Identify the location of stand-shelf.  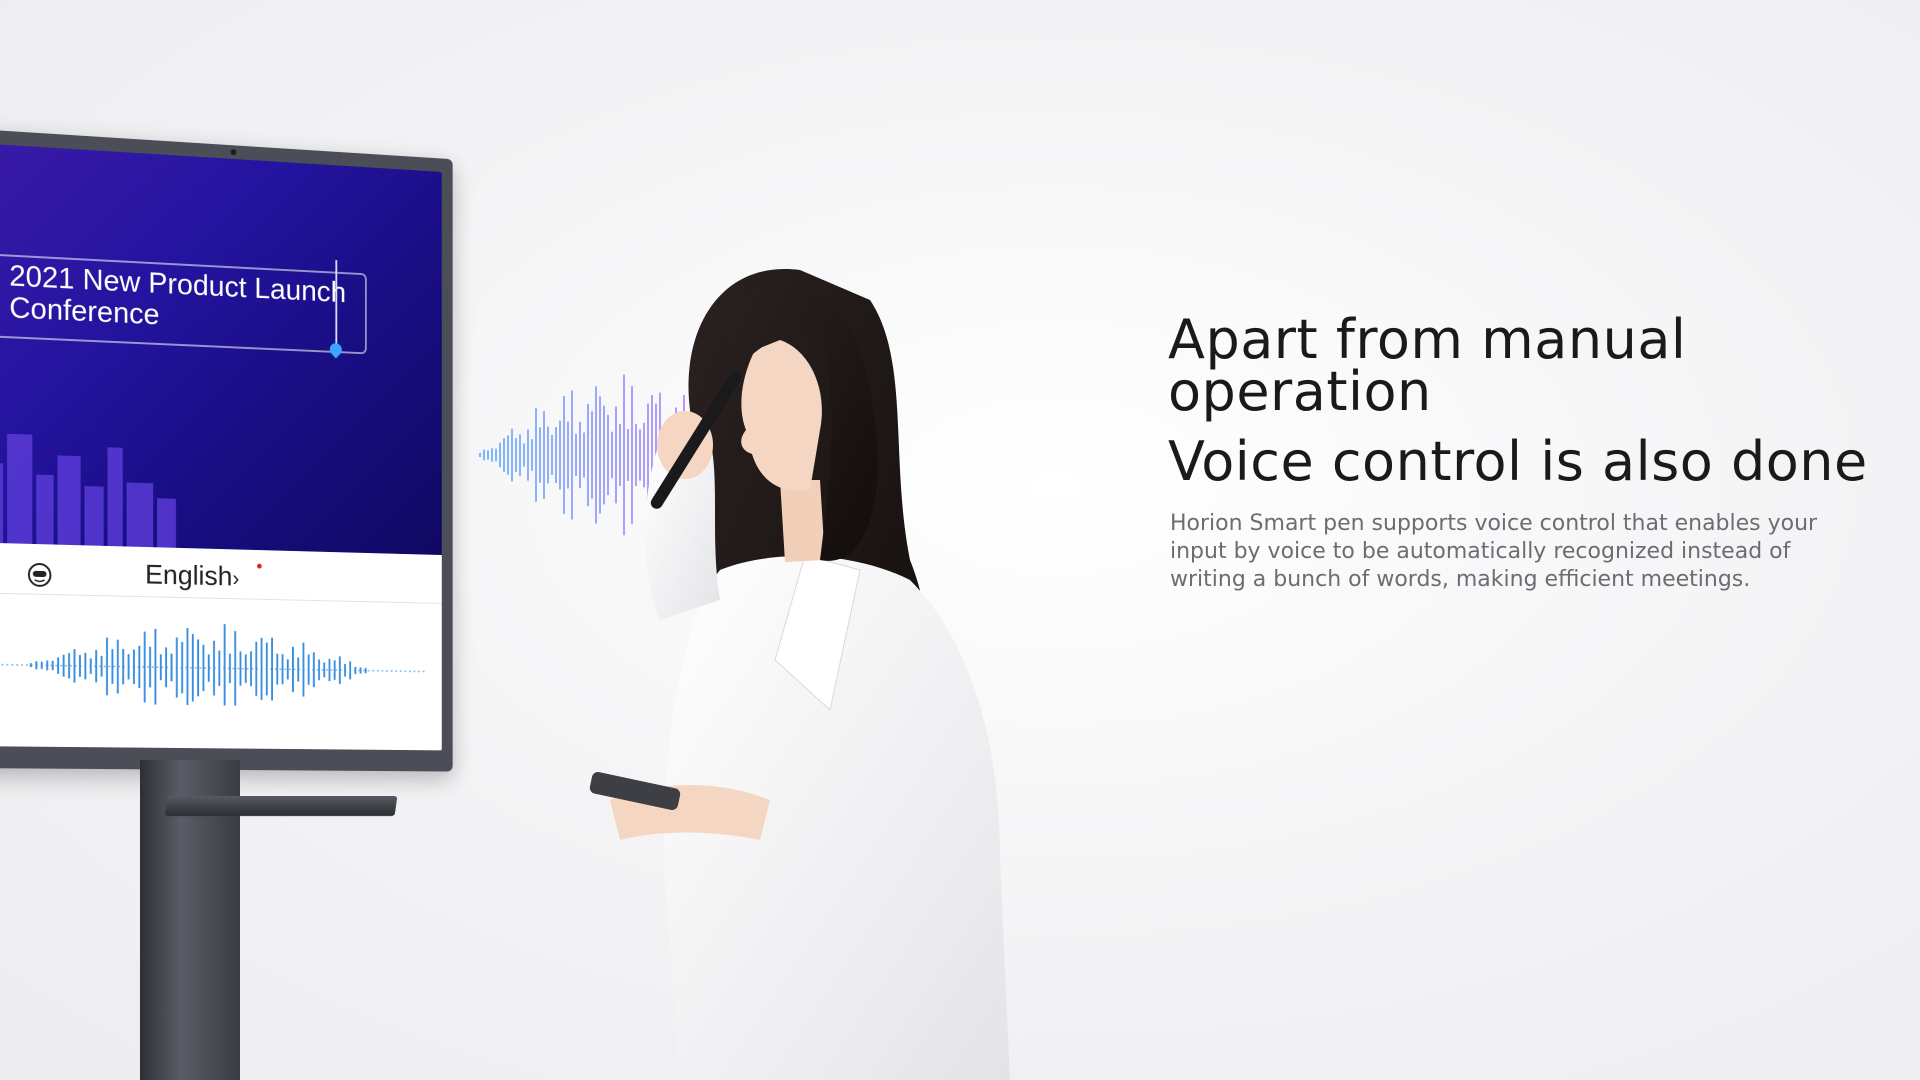
(281, 806).